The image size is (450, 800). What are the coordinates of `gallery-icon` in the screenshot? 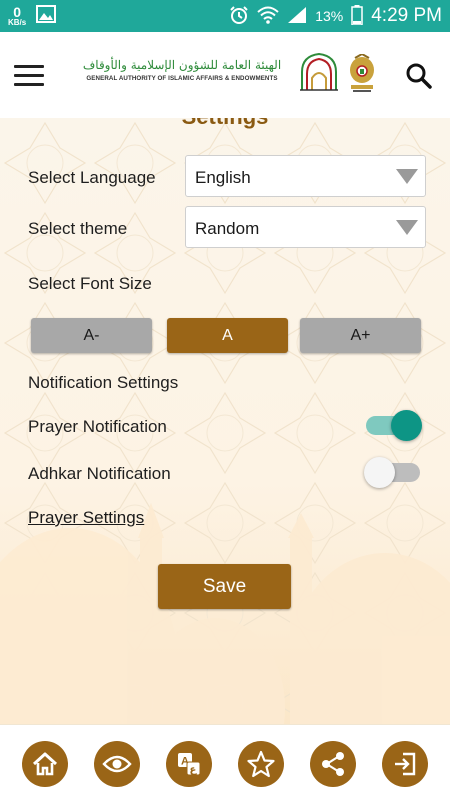 It's located at (46, 16).